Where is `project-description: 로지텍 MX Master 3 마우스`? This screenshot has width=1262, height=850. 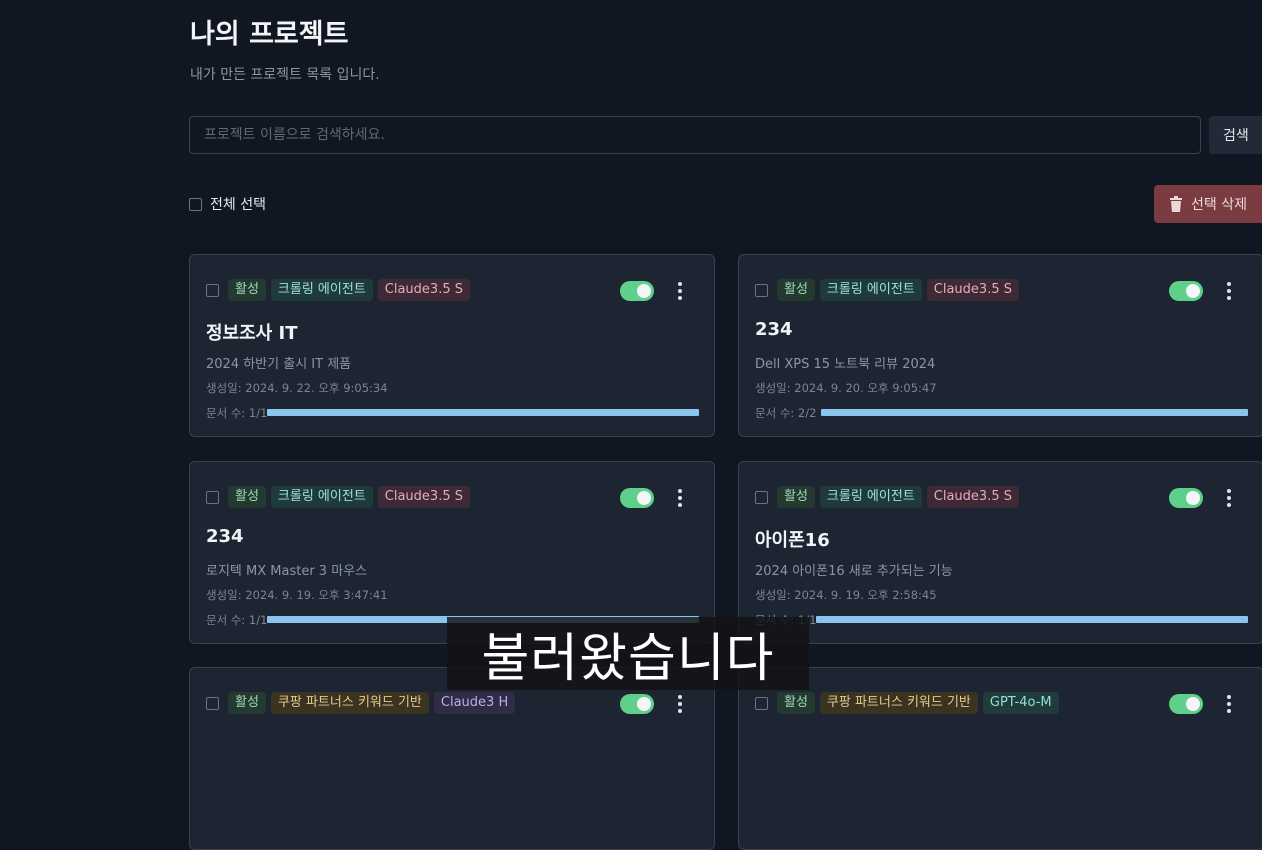 project-description: 로지텍 MX Master 3 마우스 is located at coordinates (287, 571).